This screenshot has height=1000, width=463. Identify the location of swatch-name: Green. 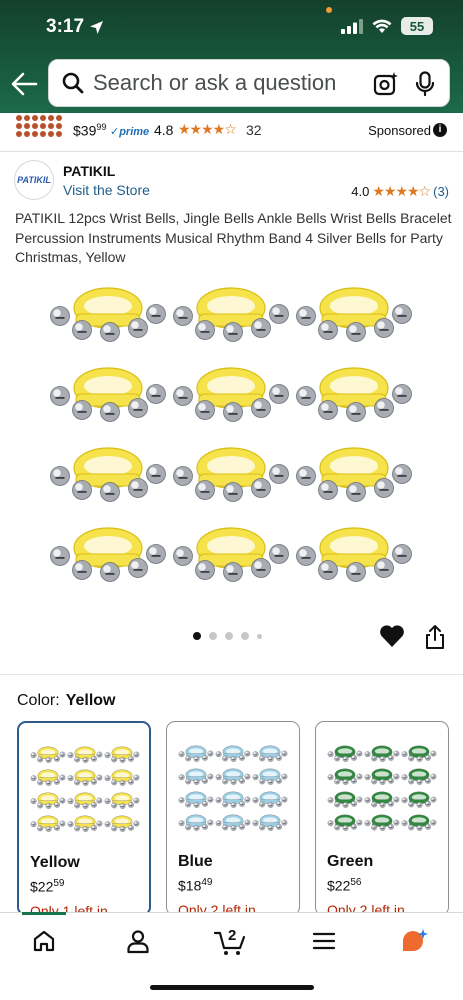
(350, 861).